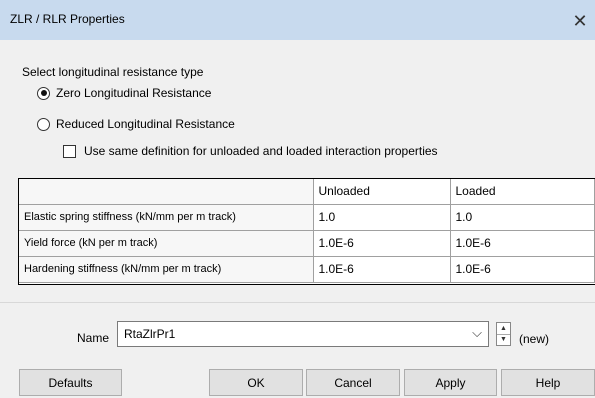 This screenshot has width=595, height=398. I want to click on spin-down-icon: ▼, so click(503, 340).